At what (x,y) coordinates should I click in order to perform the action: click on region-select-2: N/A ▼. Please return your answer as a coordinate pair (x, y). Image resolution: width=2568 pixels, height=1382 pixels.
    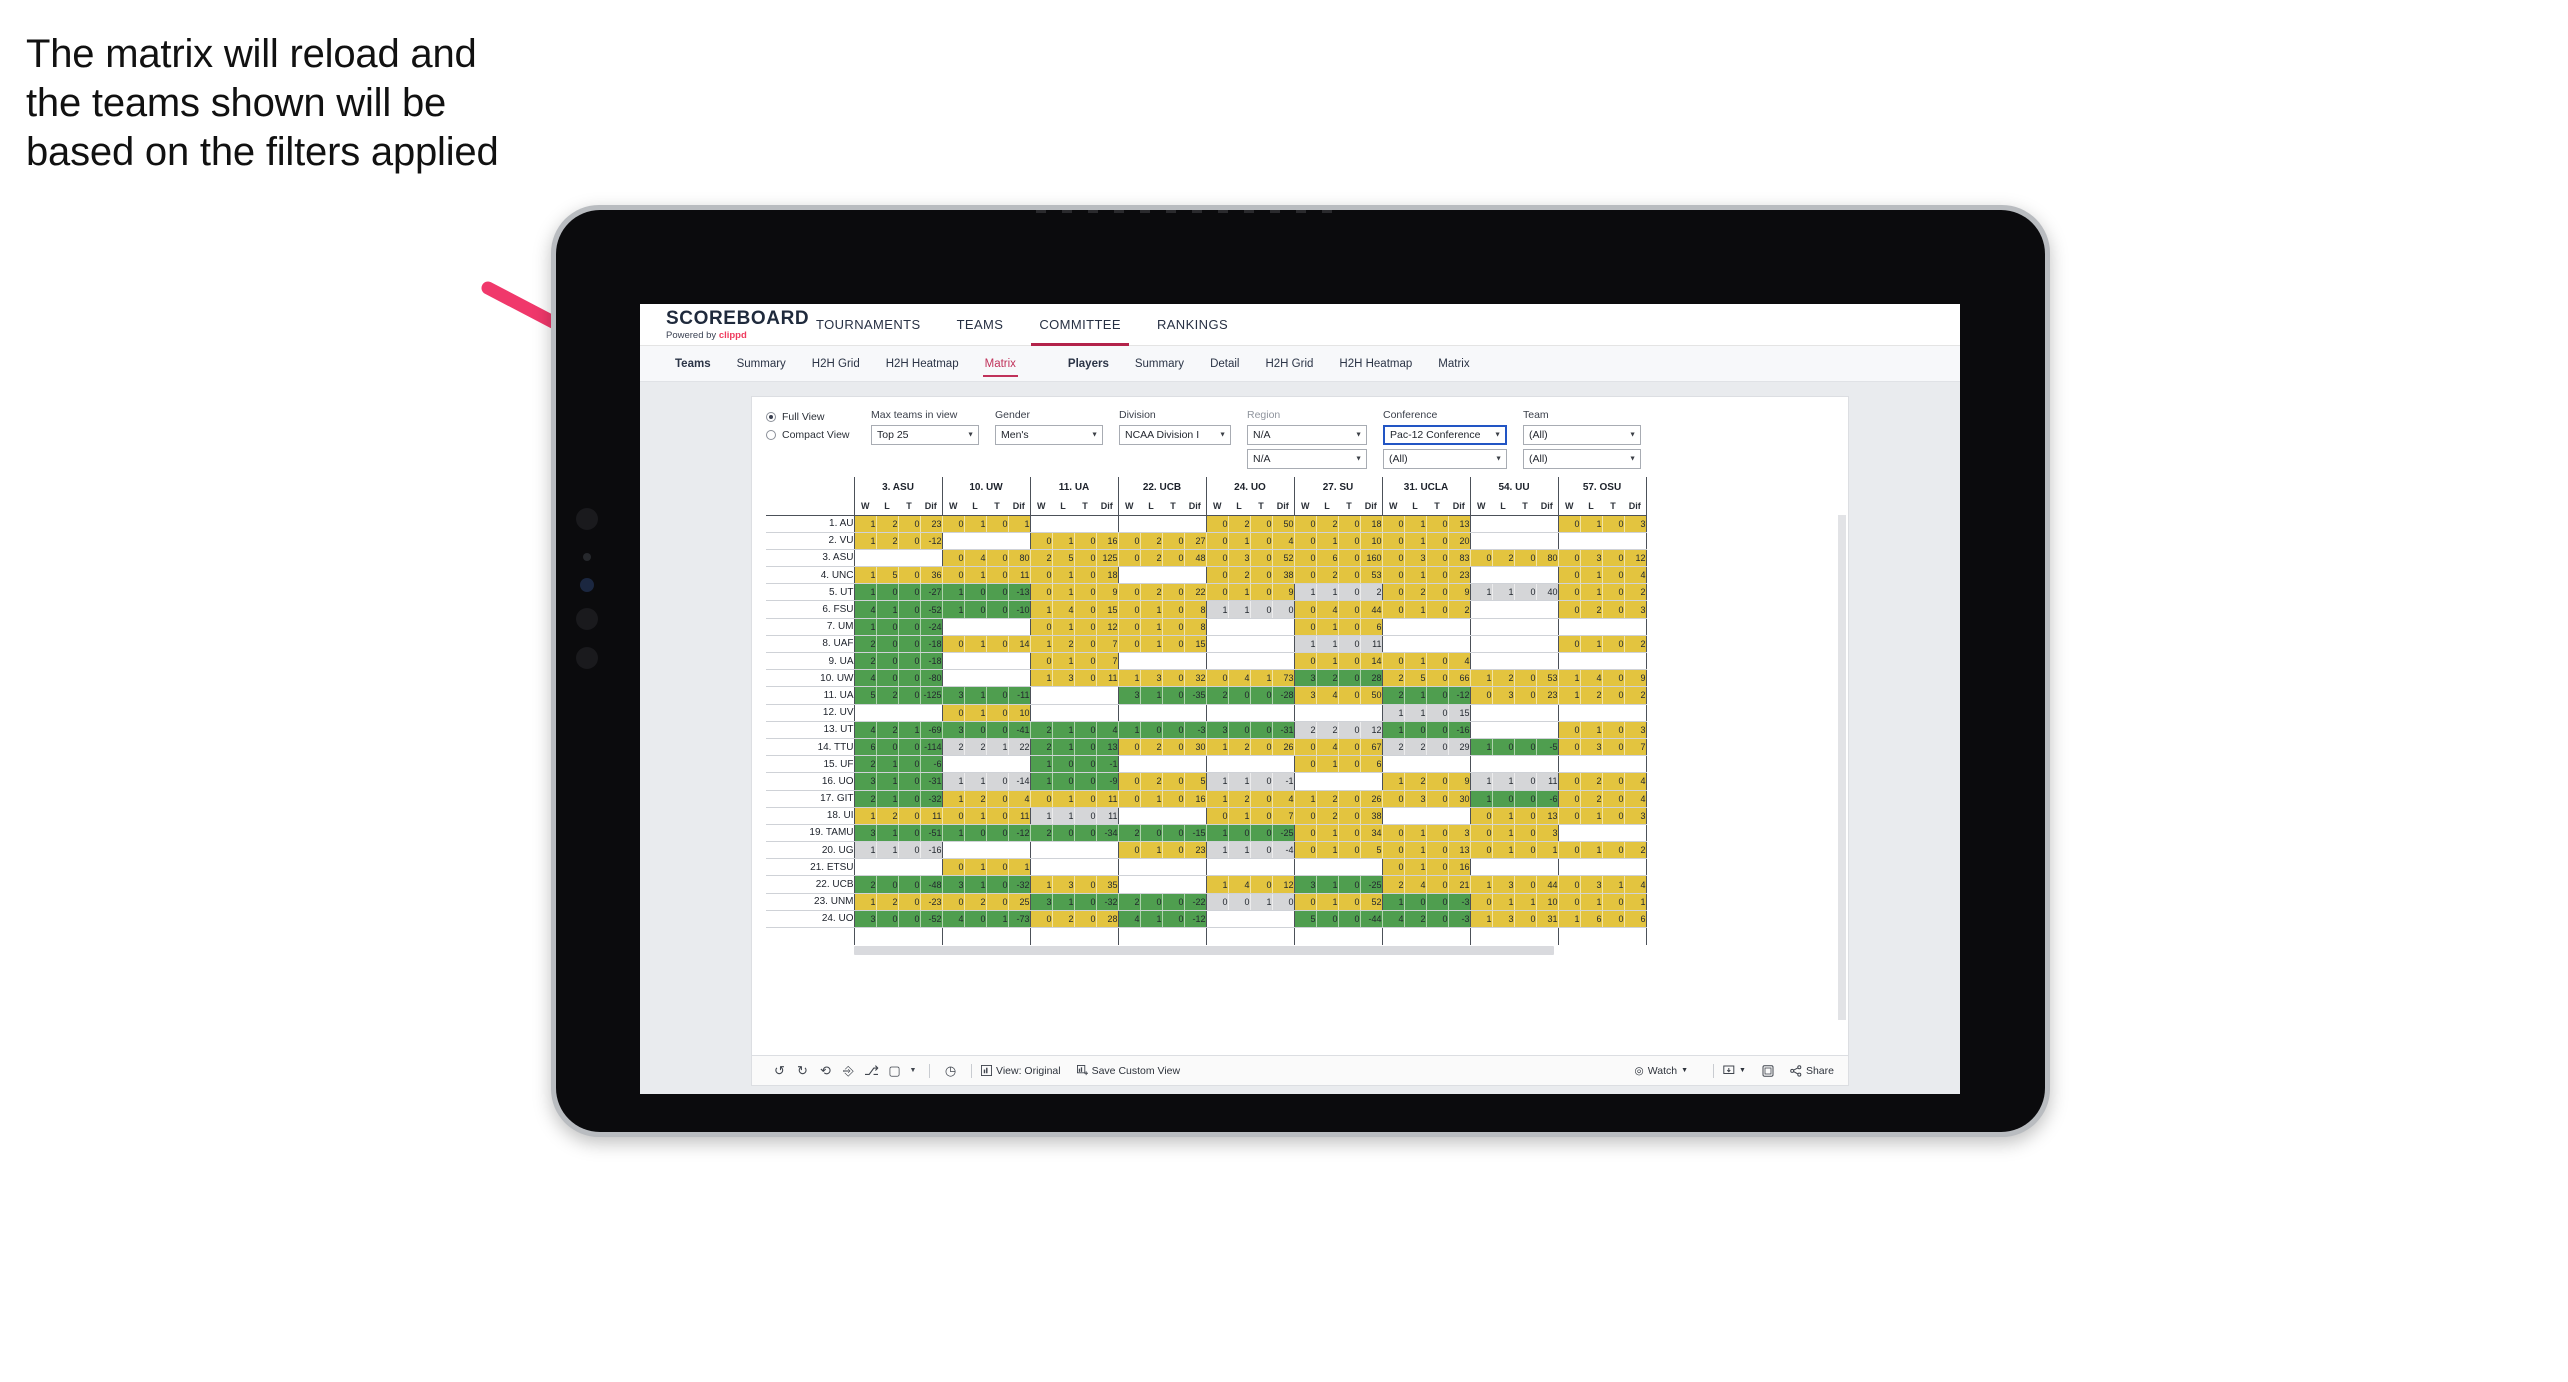
    Looking at the image, I should click on (1307, 459).